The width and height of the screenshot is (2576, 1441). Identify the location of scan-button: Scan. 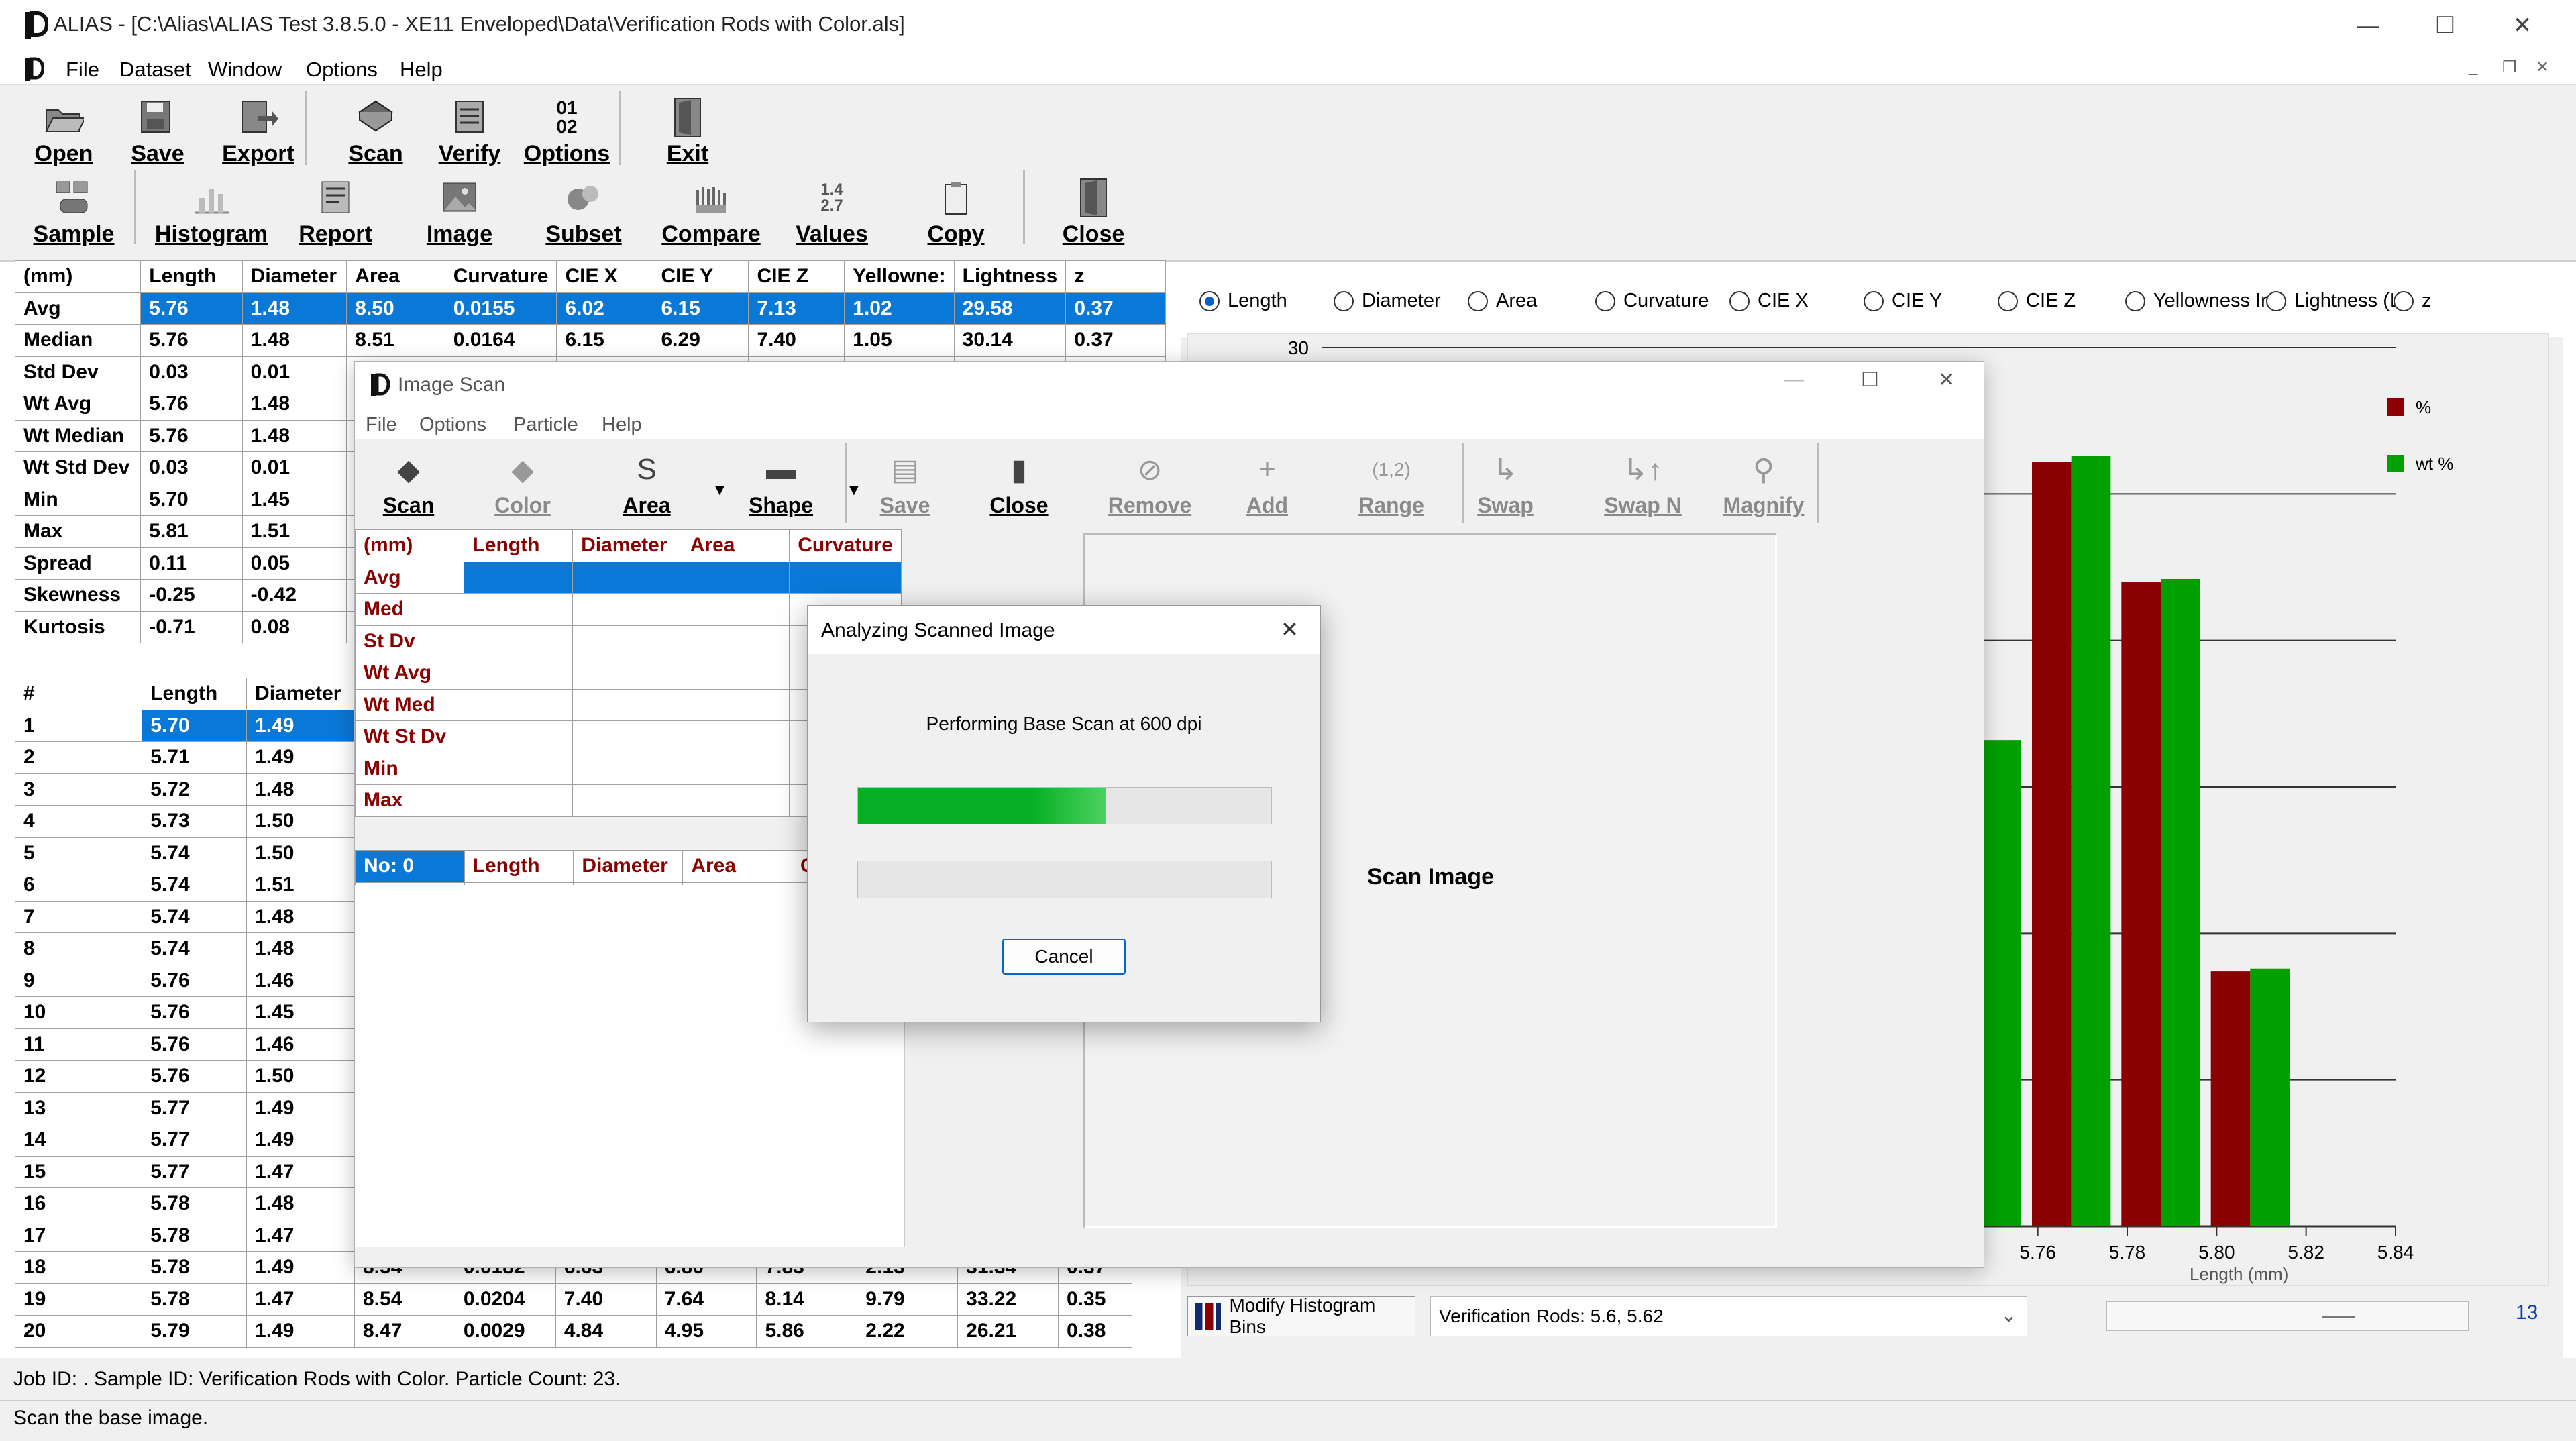
(376, 130).